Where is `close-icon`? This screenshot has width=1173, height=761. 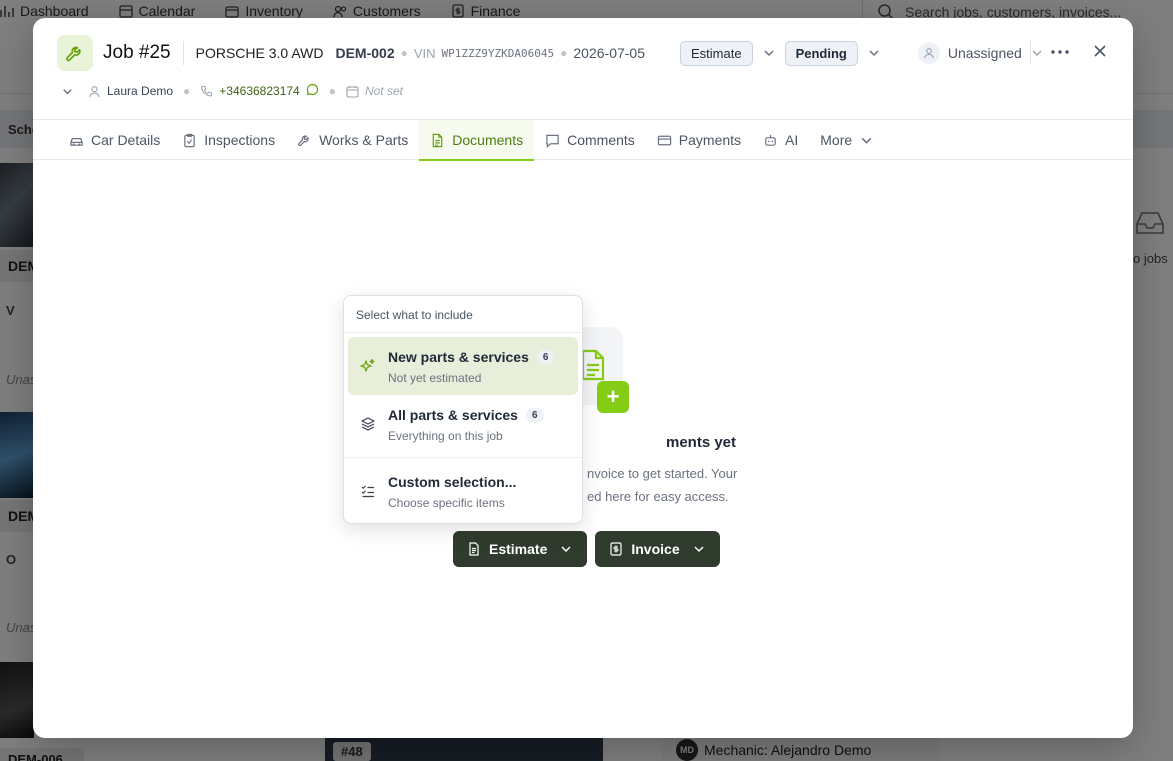
close-icon is located at coordinates (1100, 51).